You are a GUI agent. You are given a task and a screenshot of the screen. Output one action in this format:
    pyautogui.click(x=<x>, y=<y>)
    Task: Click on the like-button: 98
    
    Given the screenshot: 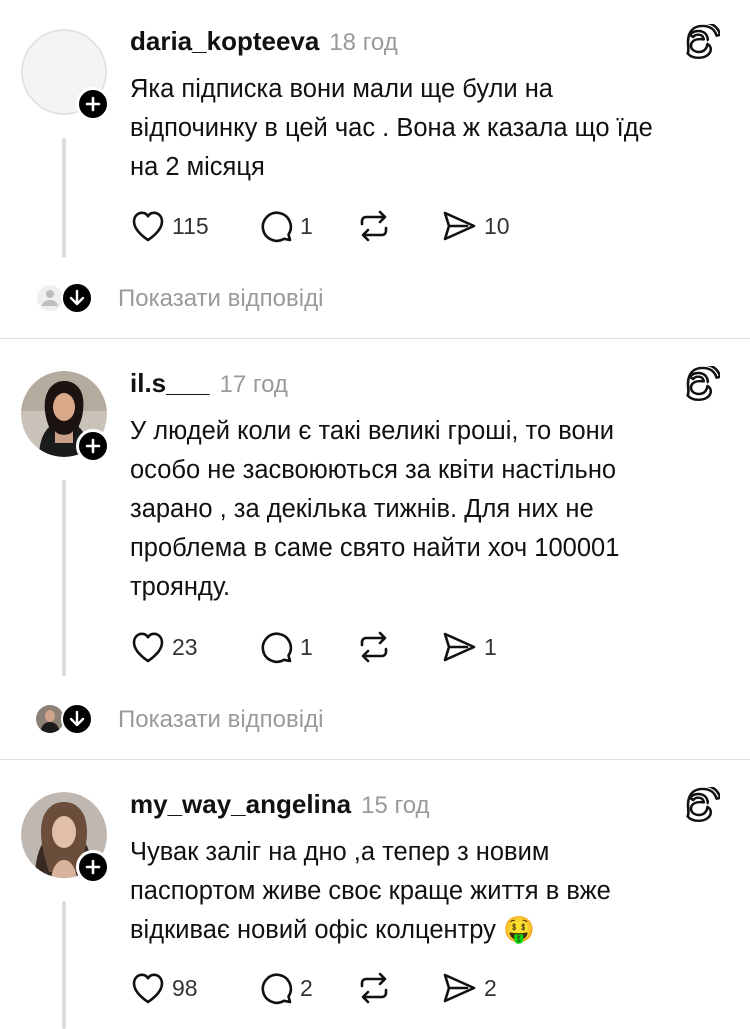 What is the action you would take?
    pyautogui.click(x=194, y=988)
    